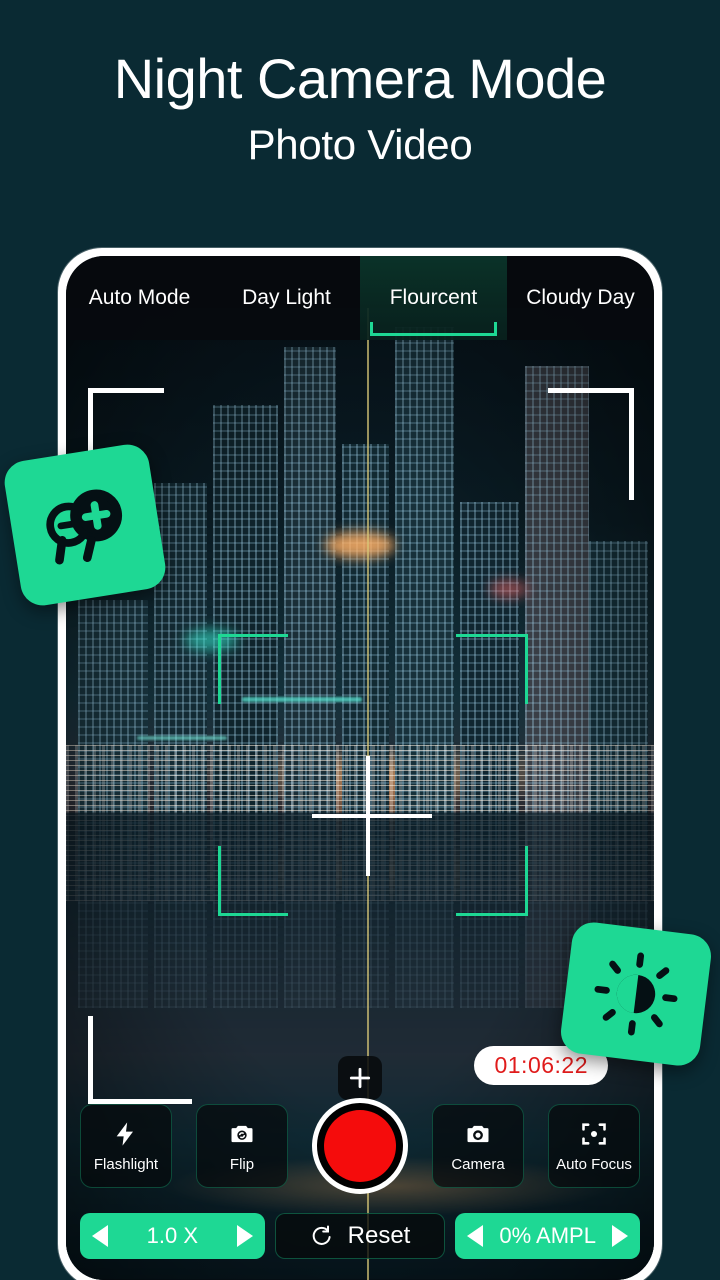 The image size is (720, 1280). Describe the element at coordinates (591, 444) in the screenshot. I see `viewfinder-bracket-top-right` at that location.